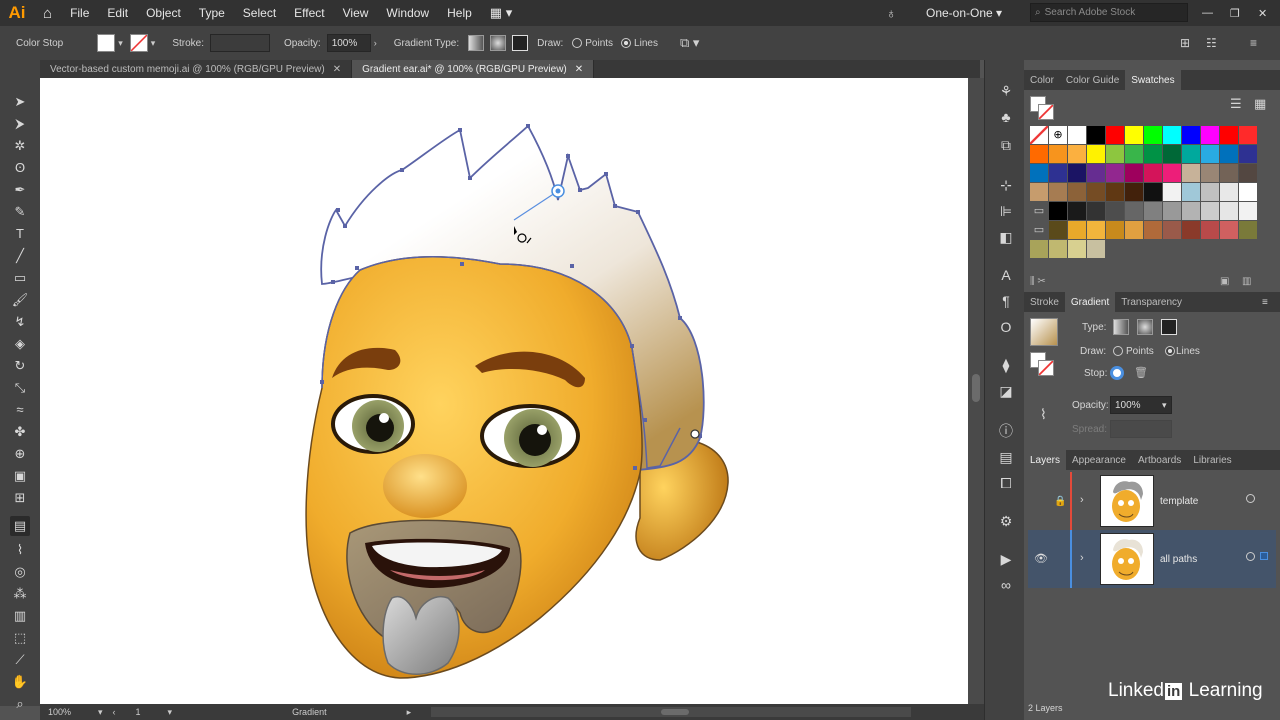  Describe the element at coordinates (1006, 275) in the screenshot. I see `character-icon: A` at that location.